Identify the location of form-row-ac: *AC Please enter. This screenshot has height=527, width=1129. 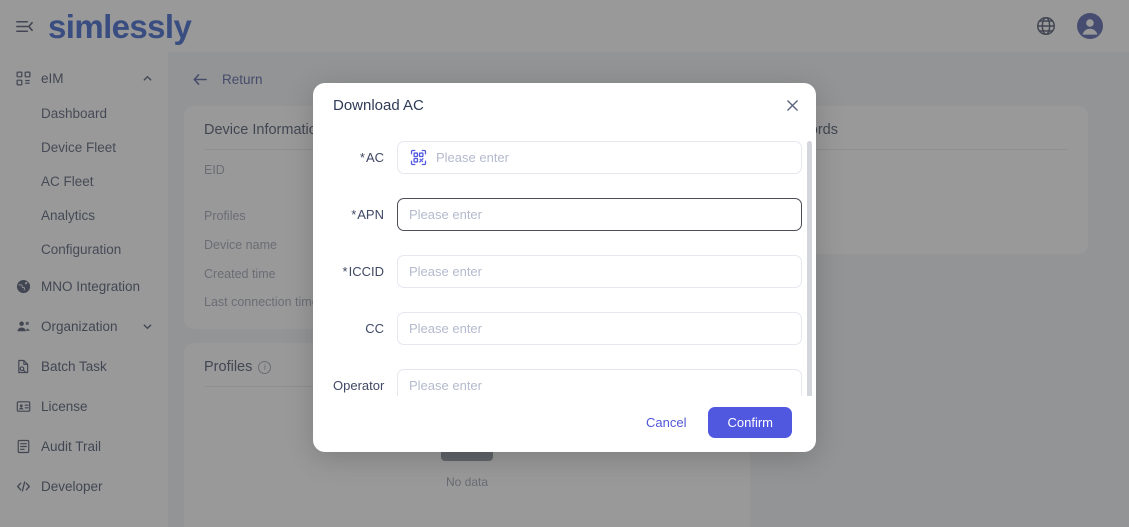
(557, 157).